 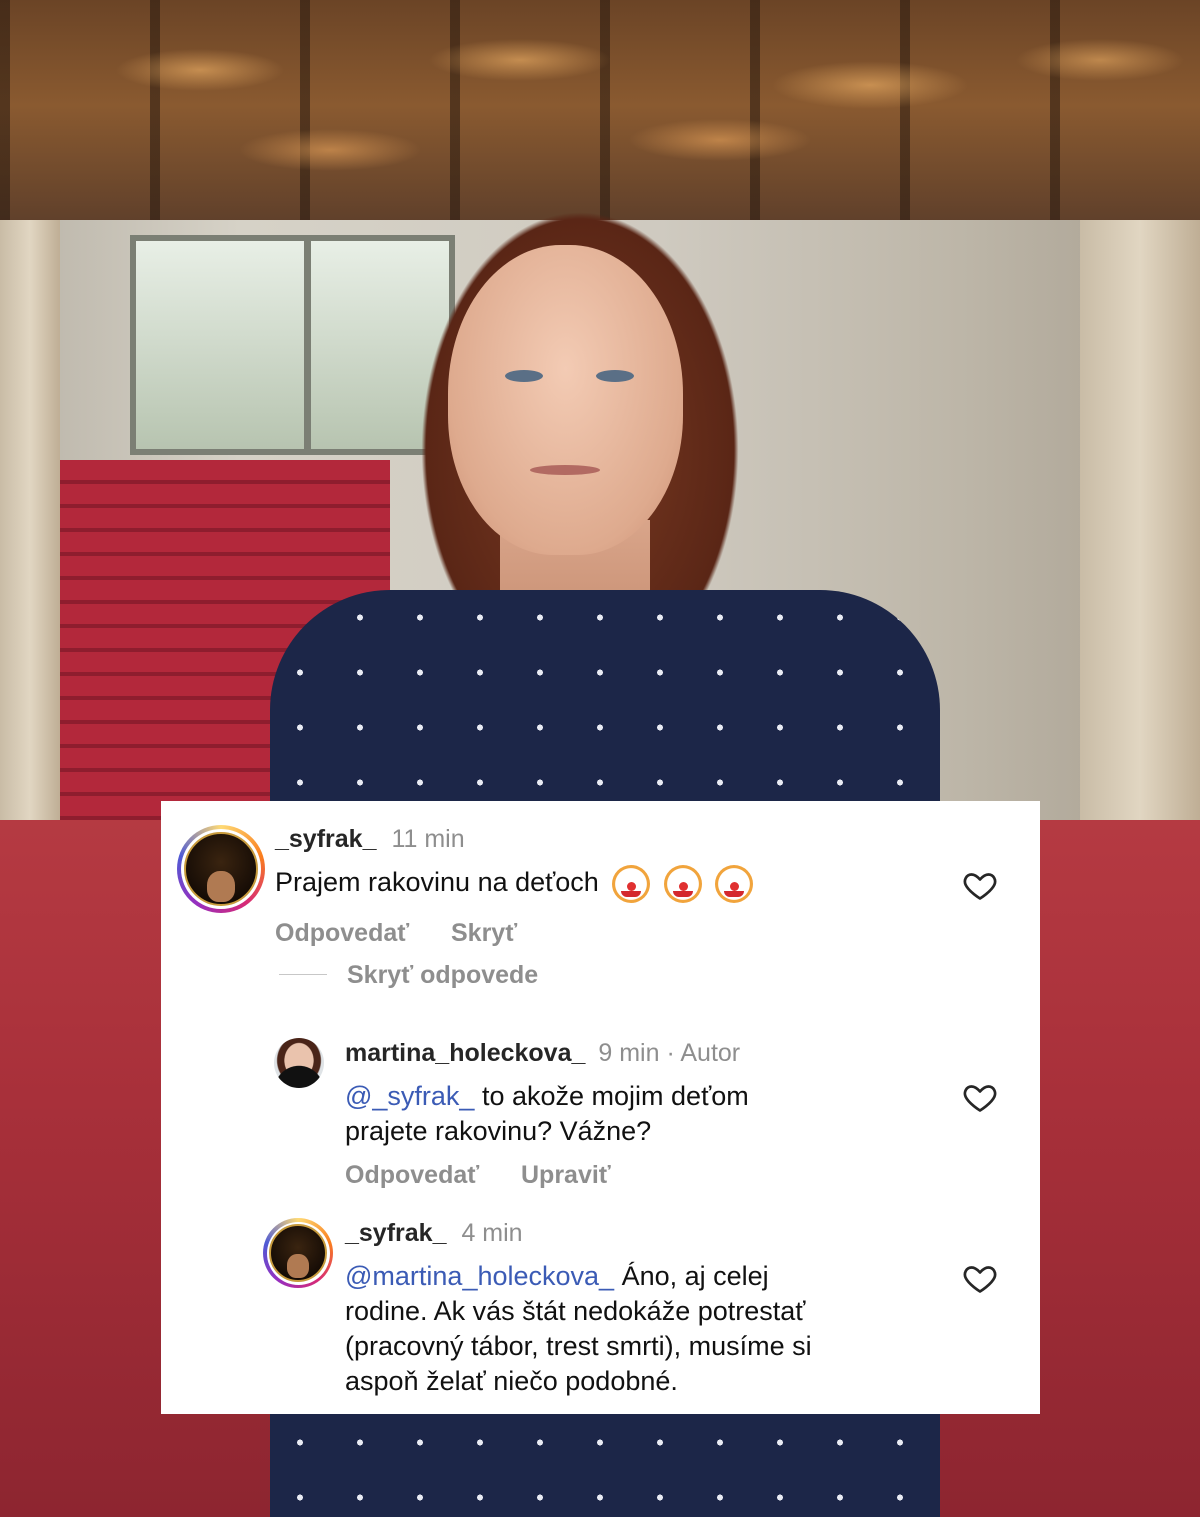 What do you see at coordinates (484, 933) in the screenshot?
I see `hide-button: Skryť` at bounding box center [484, 933].